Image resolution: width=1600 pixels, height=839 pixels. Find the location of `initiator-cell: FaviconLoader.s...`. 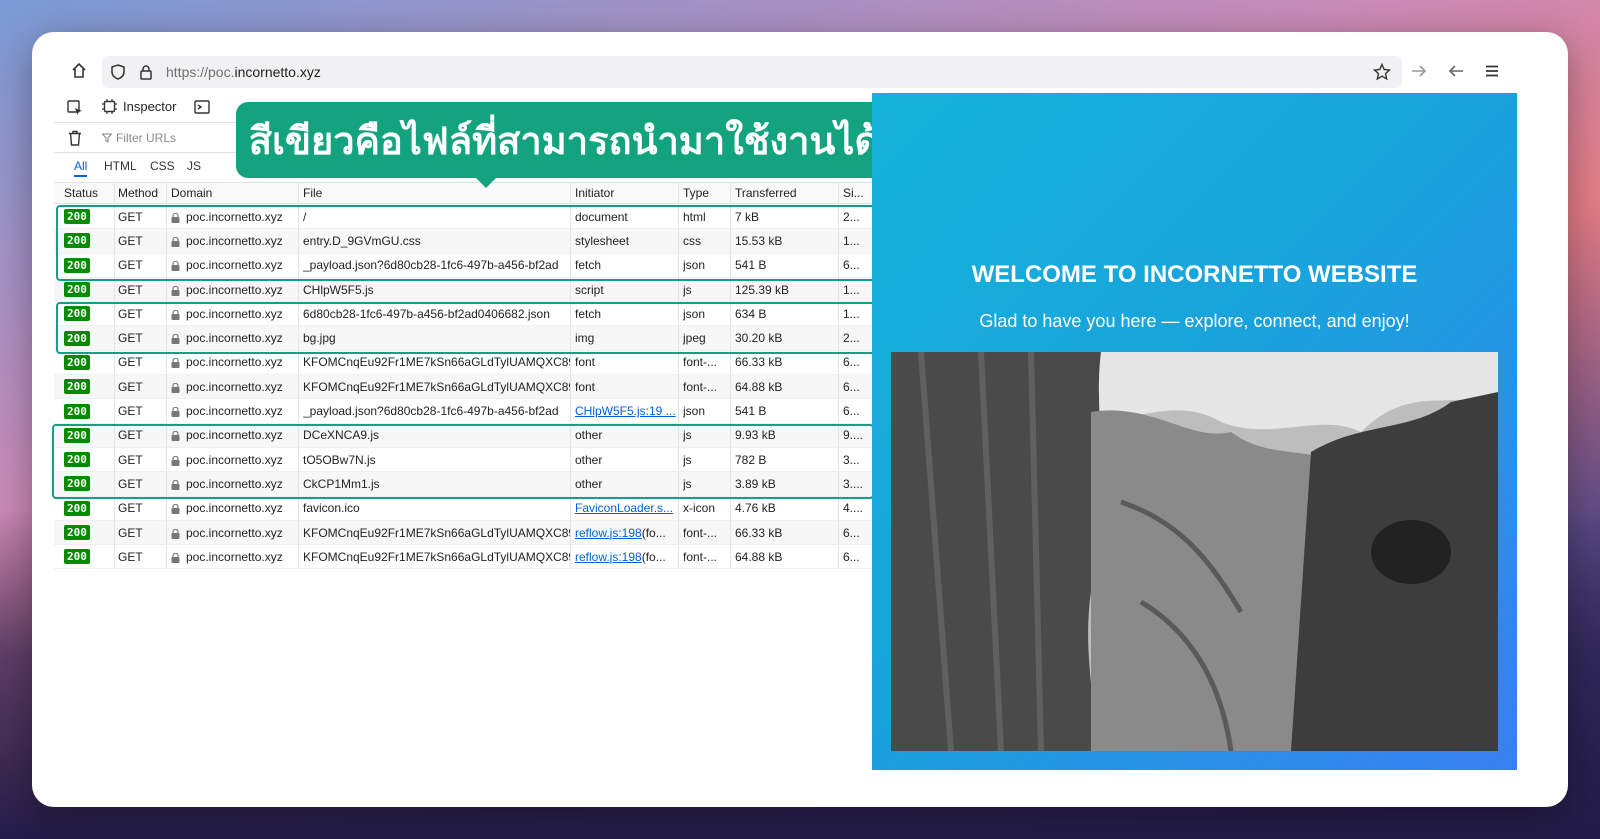

initiator-cell: FaviconLoader.s... is located at coordinates (627, 508).